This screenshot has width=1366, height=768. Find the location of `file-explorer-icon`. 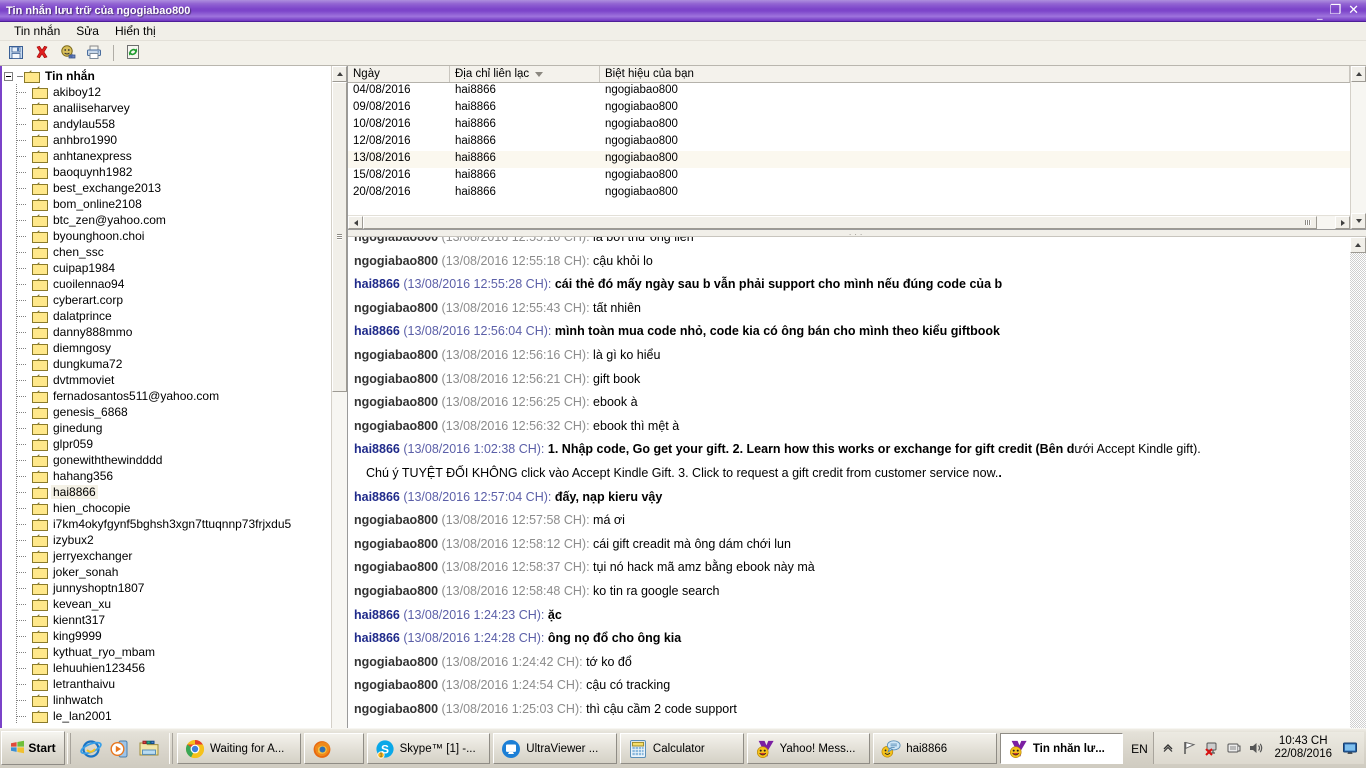

file-explorer-icon is located at coordinates (149, 749).